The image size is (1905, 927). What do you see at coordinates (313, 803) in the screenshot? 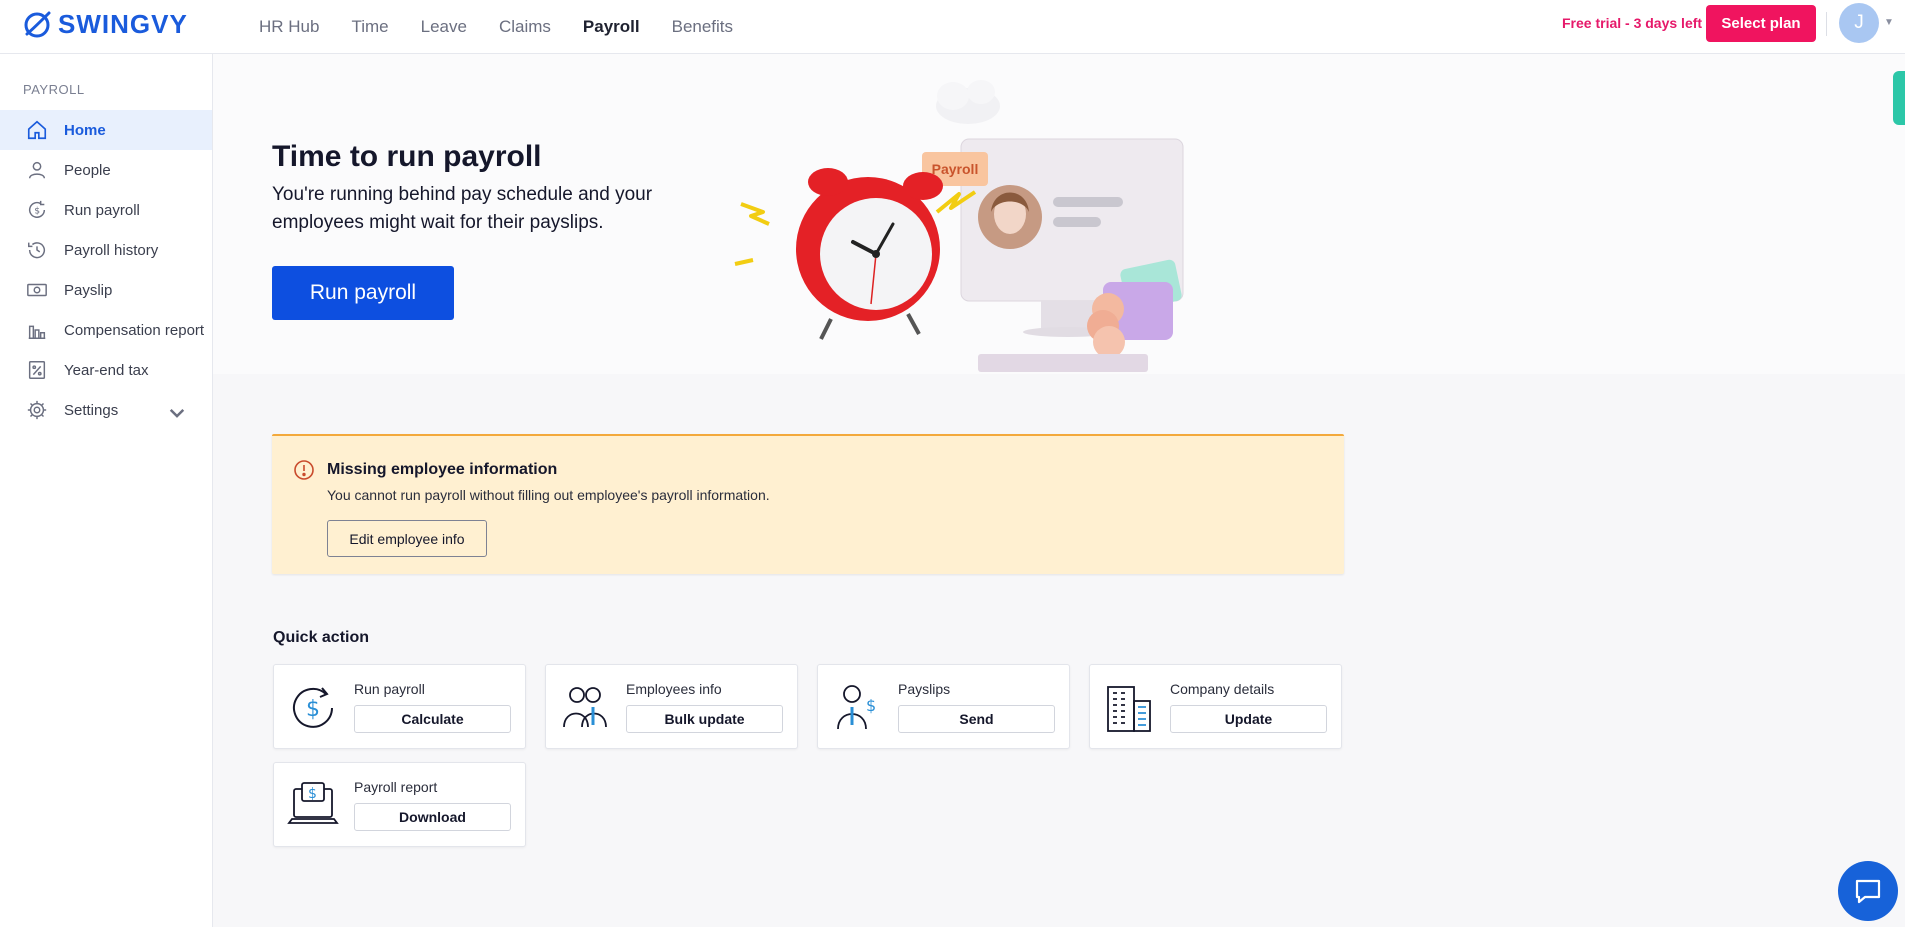
I see `laptop-report-icon: $` at bounding box center [313, 803].